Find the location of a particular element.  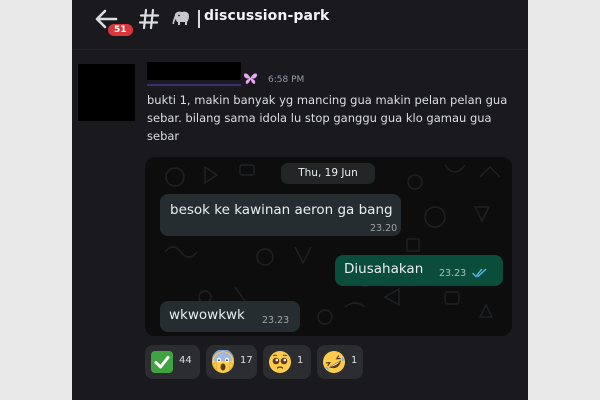

incoming-chat-bubble: besok ke kawinan aeron ga bang 23.20 is located at coordinates (280, 215).